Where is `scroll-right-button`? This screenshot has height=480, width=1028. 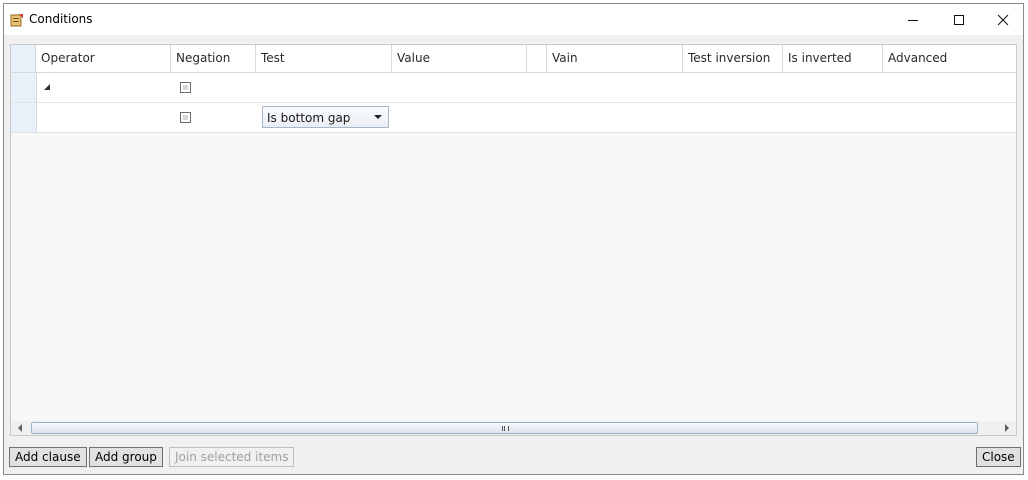
scroll-right-button is located at coordinates (1007, 428).